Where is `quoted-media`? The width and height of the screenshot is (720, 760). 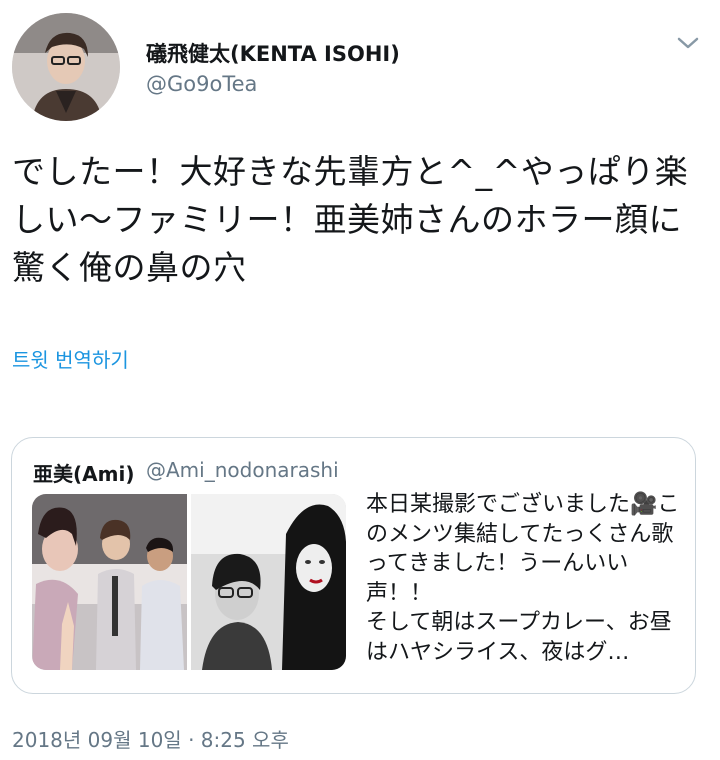
quoted-media is located at coordinates (189, 582).